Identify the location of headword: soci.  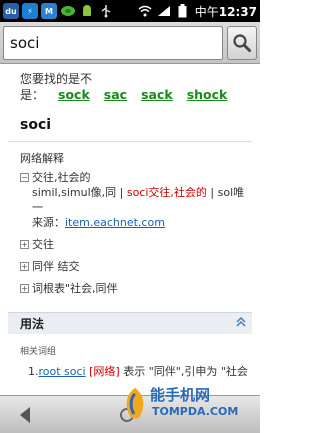
(36, 125).